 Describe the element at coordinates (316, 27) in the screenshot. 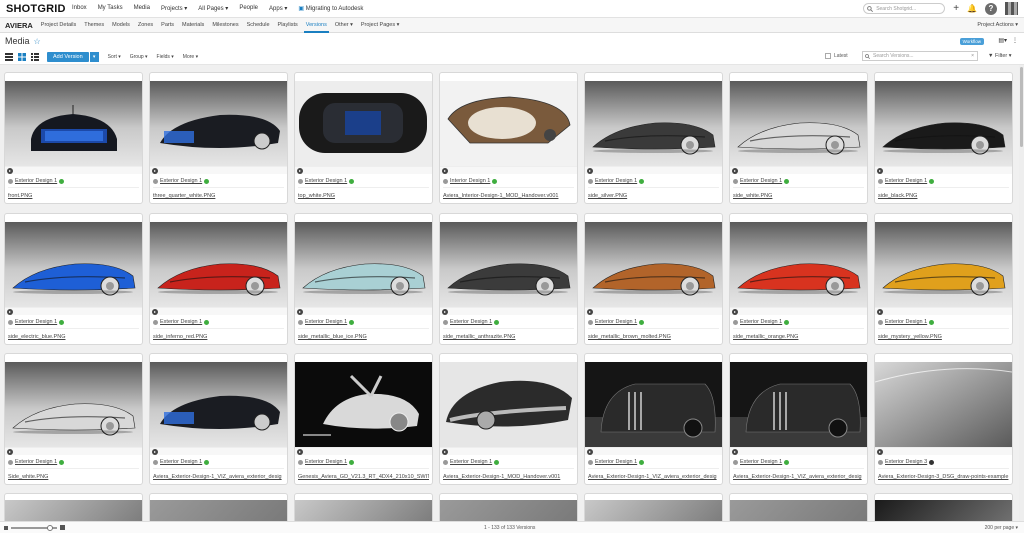

I see `tab-versions: Versions` at that location.